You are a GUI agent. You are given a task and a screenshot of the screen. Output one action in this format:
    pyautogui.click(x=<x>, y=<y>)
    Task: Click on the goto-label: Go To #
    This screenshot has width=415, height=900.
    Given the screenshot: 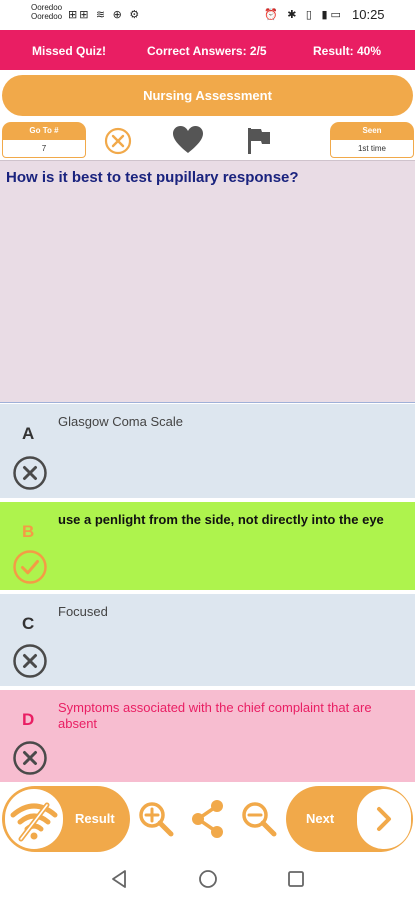 What is the action you would take?
    pyautogui.click(x=44, y=130)
    